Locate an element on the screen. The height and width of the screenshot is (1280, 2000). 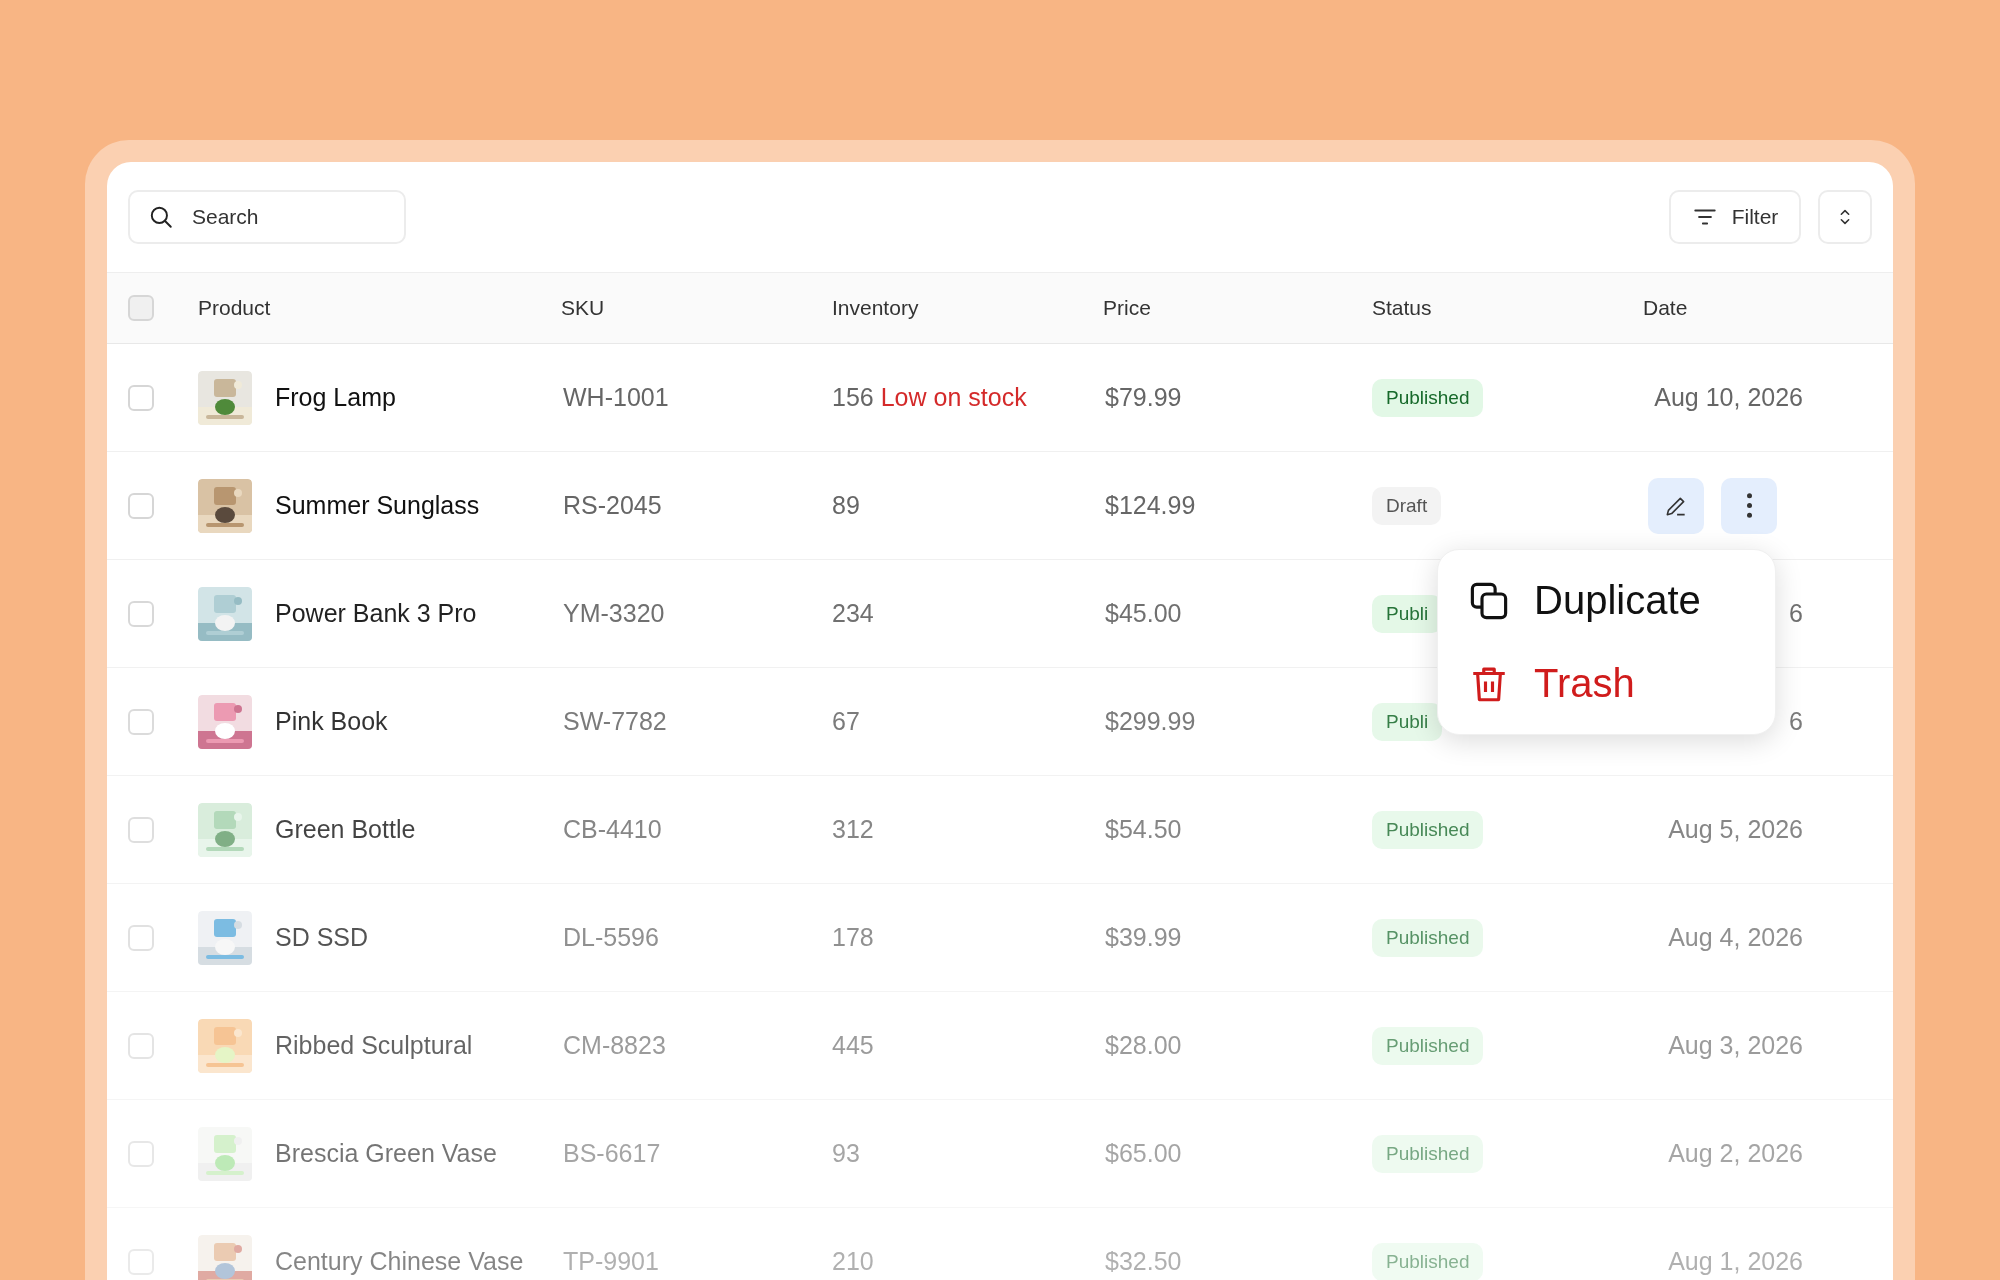
status-badge: Publi is located at coordinates (1407, 721).